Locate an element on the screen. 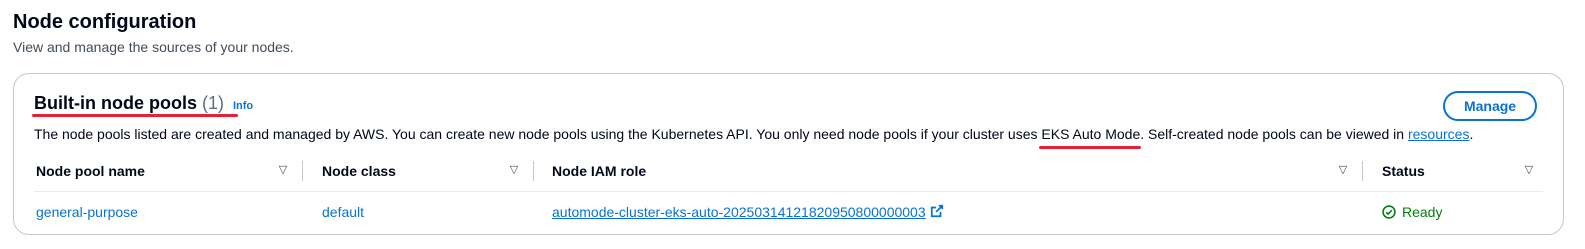  external-link-icon is located at coordinates (937, 213).